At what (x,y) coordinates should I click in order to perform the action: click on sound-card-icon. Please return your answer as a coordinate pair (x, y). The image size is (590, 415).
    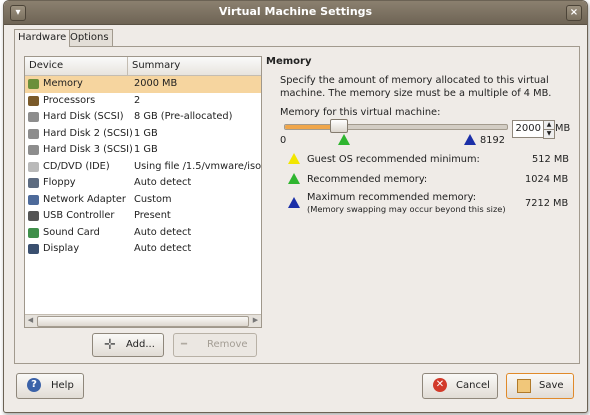
    Looking at the image, I should click on (33, 232).